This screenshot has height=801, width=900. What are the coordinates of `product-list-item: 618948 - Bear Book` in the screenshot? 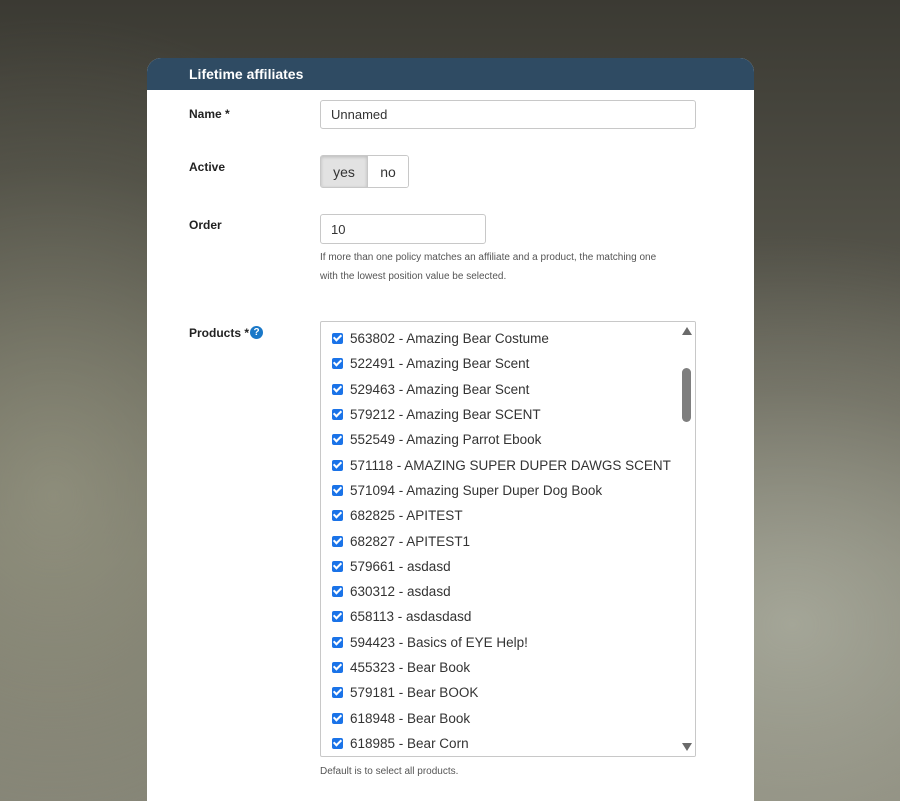 It's located at (499, 717).